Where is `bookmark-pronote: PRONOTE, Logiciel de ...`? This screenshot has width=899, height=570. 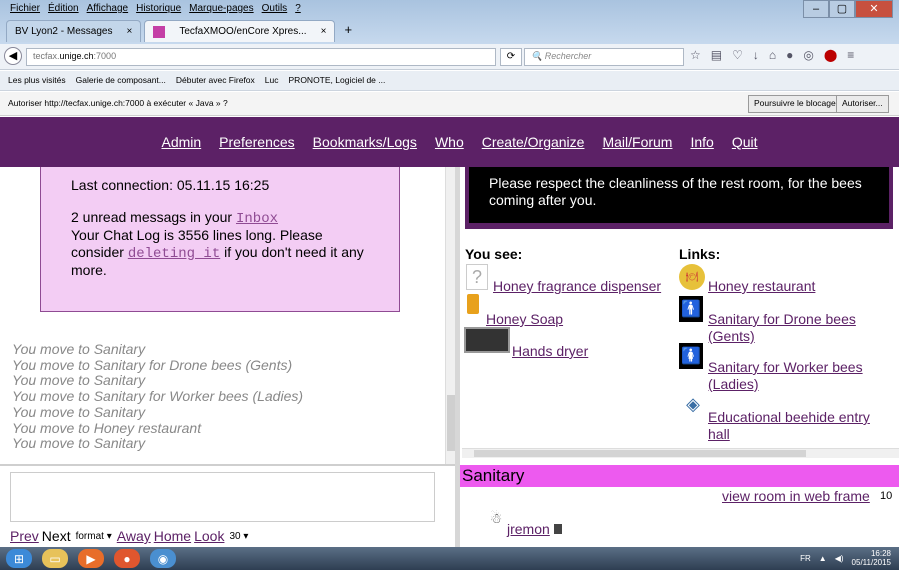 bookmark-pronote: PRONOTE, Logiciel de ... is located at coordinates (337, 80).